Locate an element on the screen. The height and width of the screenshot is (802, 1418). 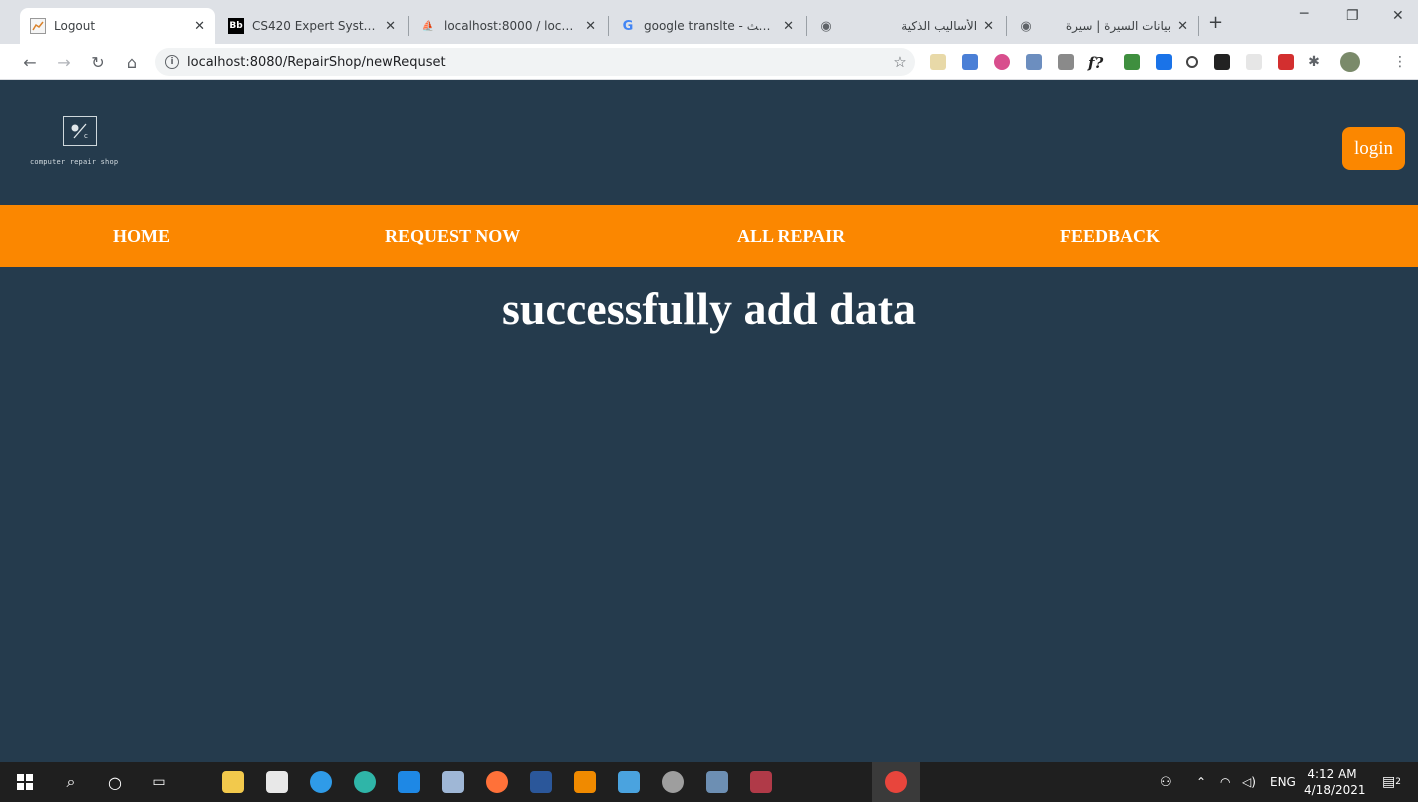
tab-arabic-2: ◉ بيانات السيرة | سيرة ✕ is located at coordinates (1103, 26).